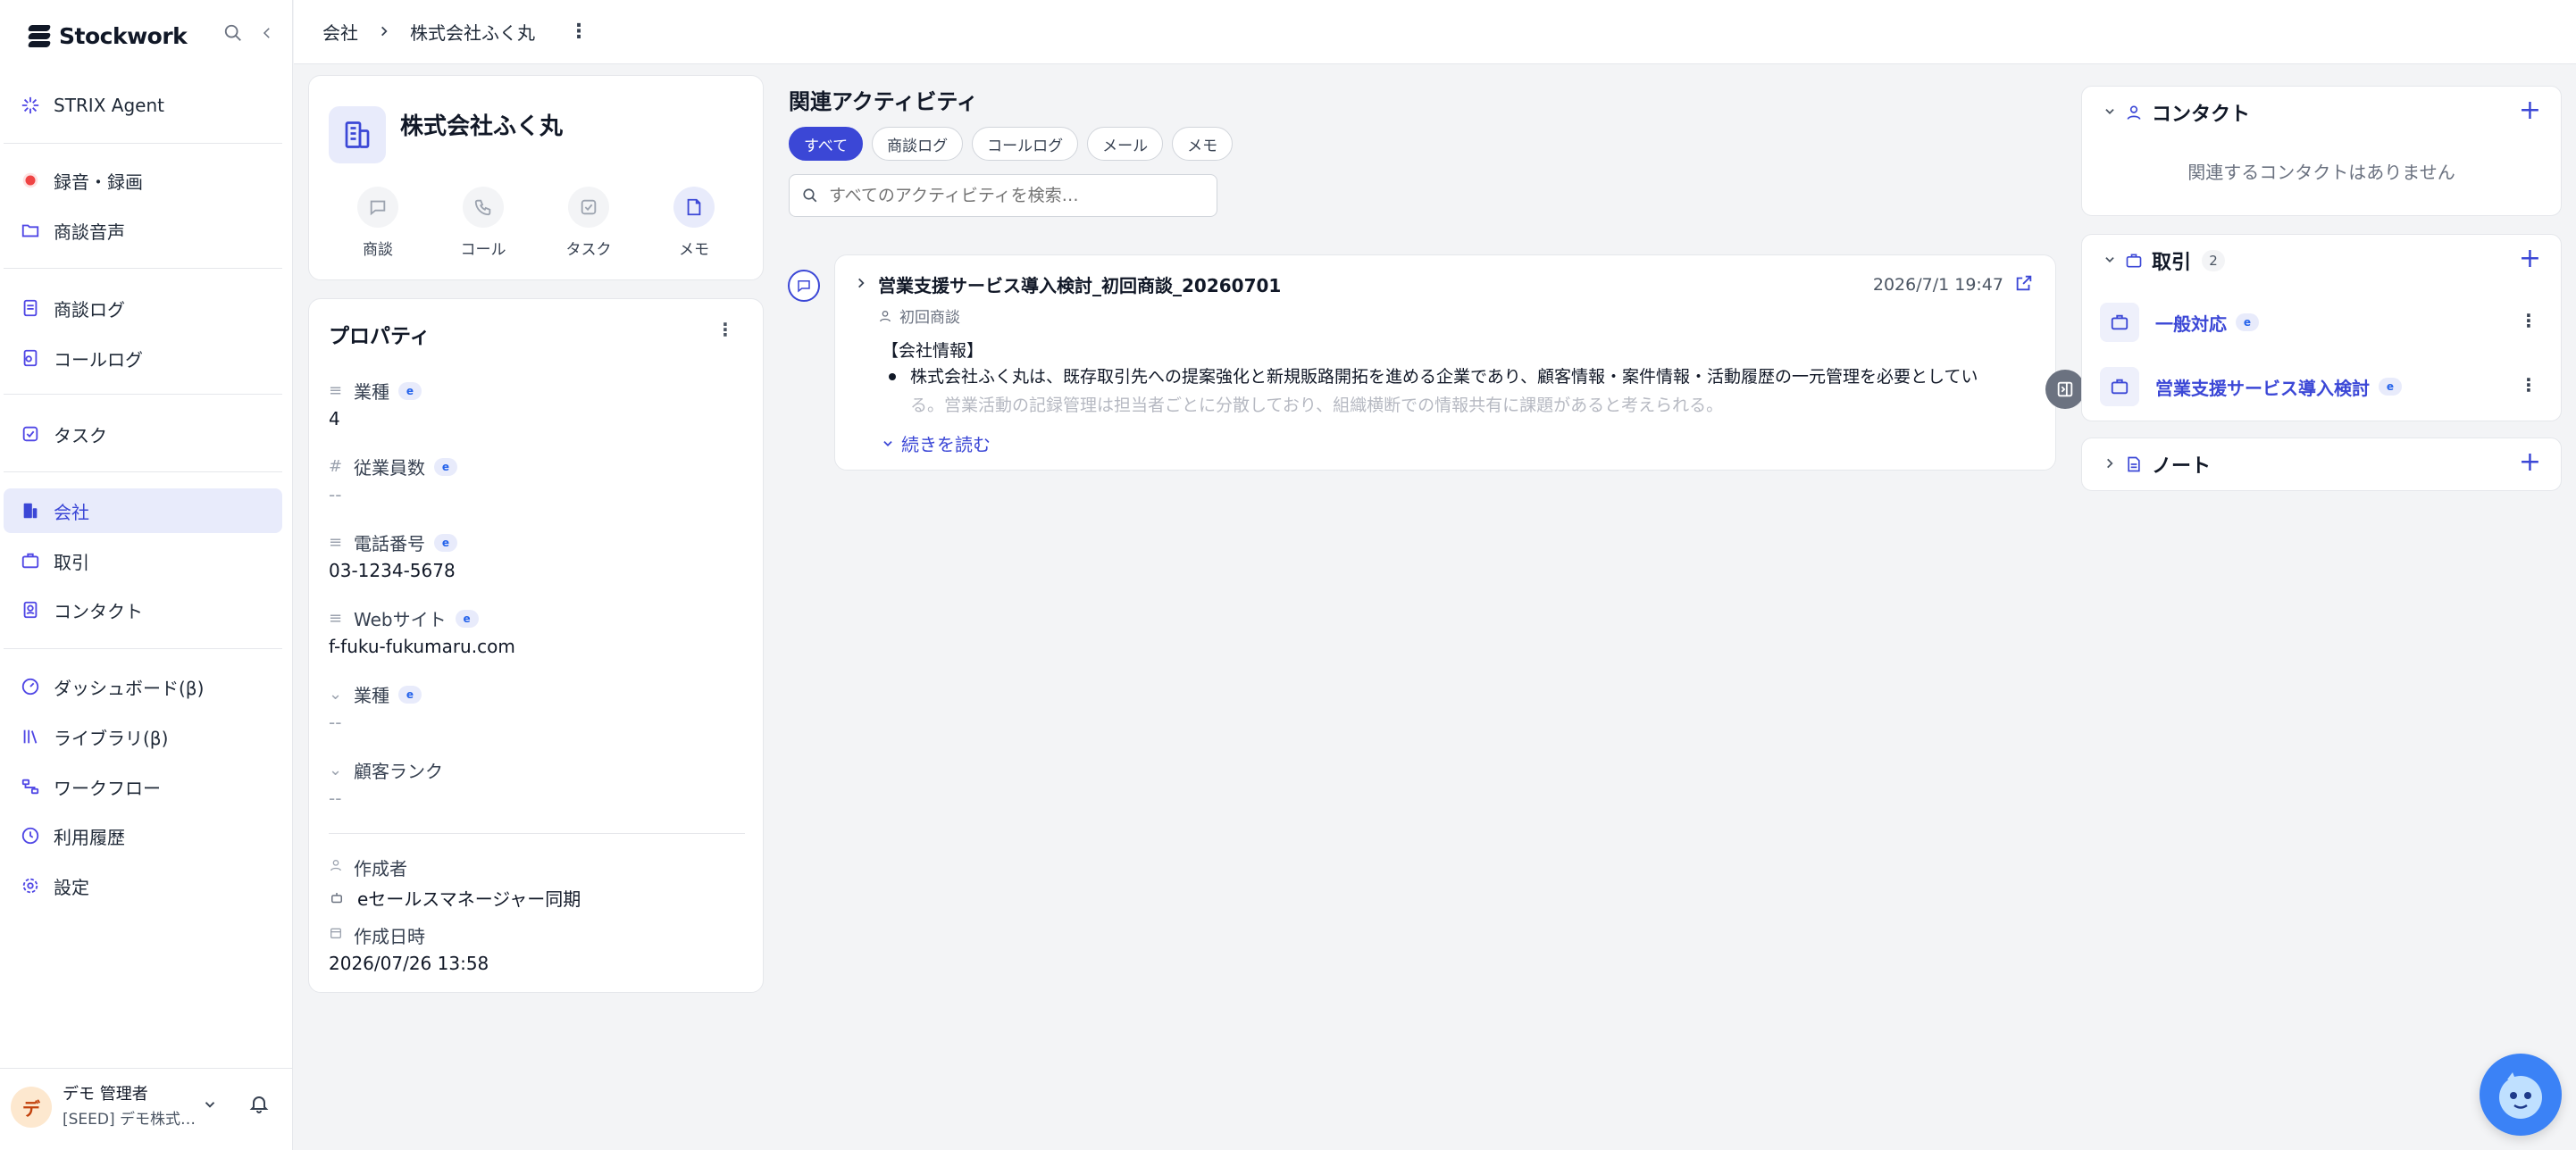 This screenshot has height=1150, width=2576. I want to click on sidebar-item-recording: 録音・録画, so click(143, 181).